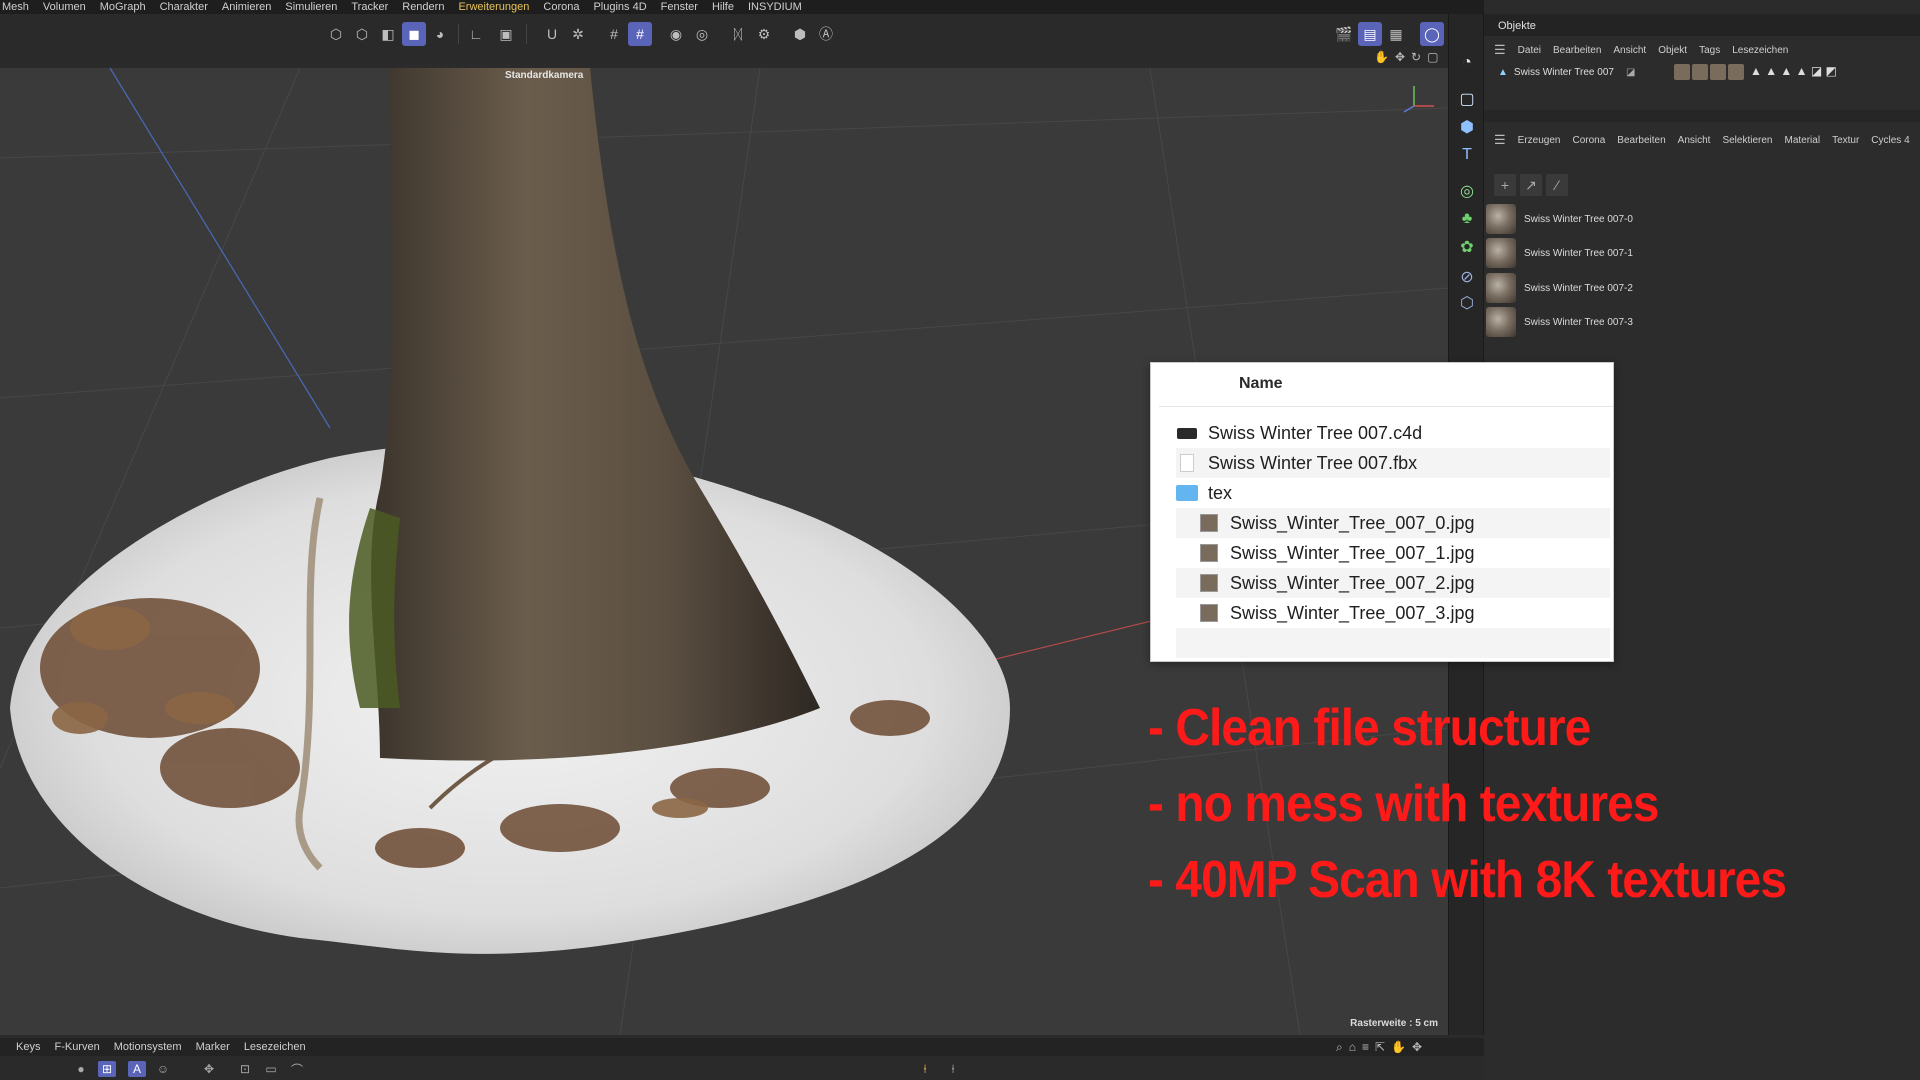 The height and width of the screenshot is (1080, 1920). What do you see at coordinates (362, 34) in the screenshot?
I see `edges-mode-icon: ⬡` at bounding box center [362, 34].